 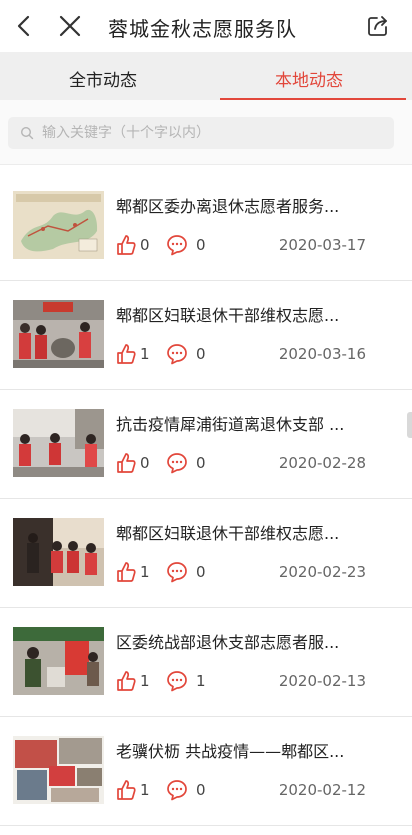 What do you see at coordinates (206, 553) in the screenshot?
I see `list-item: 郫都区妇联退休干部维权志愿... 1 0 2020-02-23` at bounding box center [206, 553].